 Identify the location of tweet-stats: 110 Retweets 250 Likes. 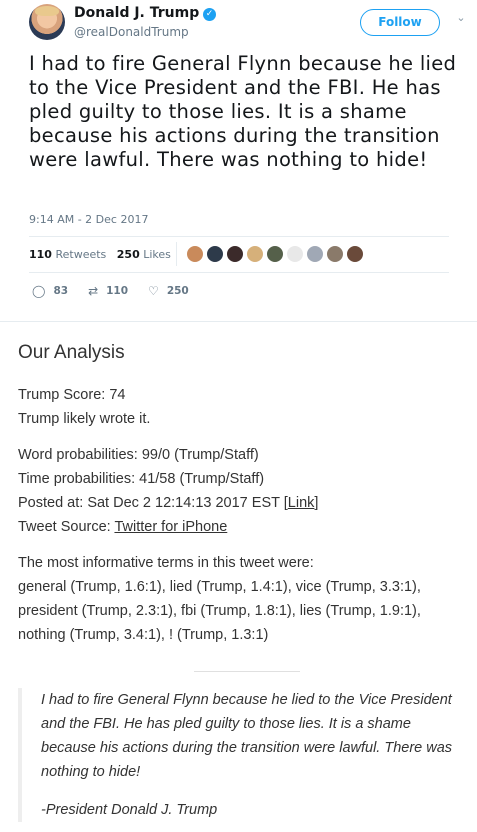
(100, 254).